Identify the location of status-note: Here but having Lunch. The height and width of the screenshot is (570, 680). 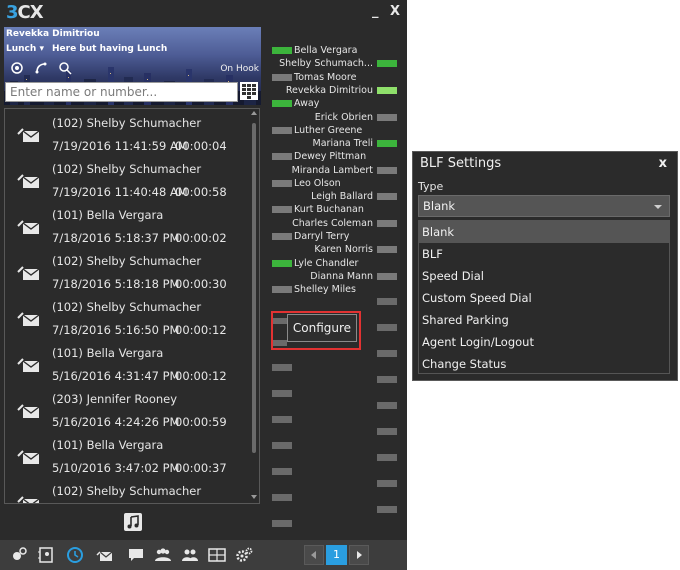
(109, 49).